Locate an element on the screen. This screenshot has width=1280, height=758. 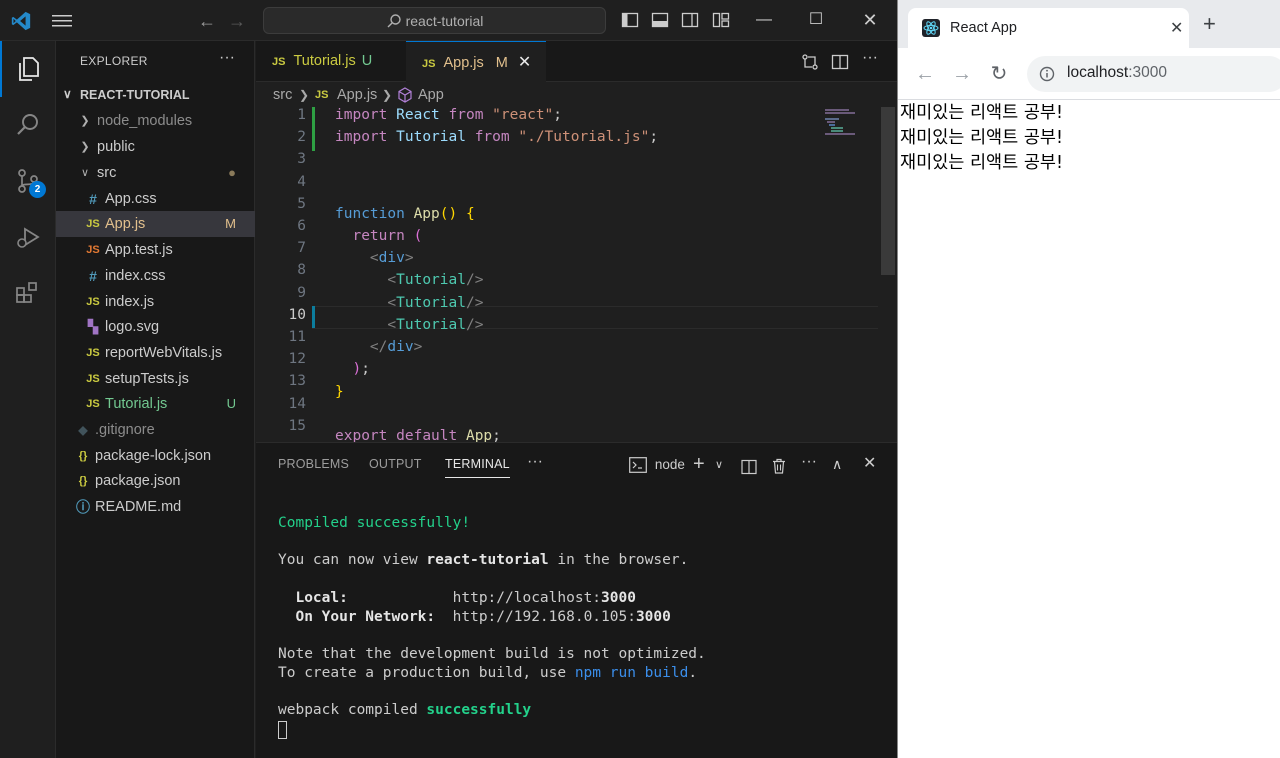
activity-bar: 2 is located at coordinates (28, 399).